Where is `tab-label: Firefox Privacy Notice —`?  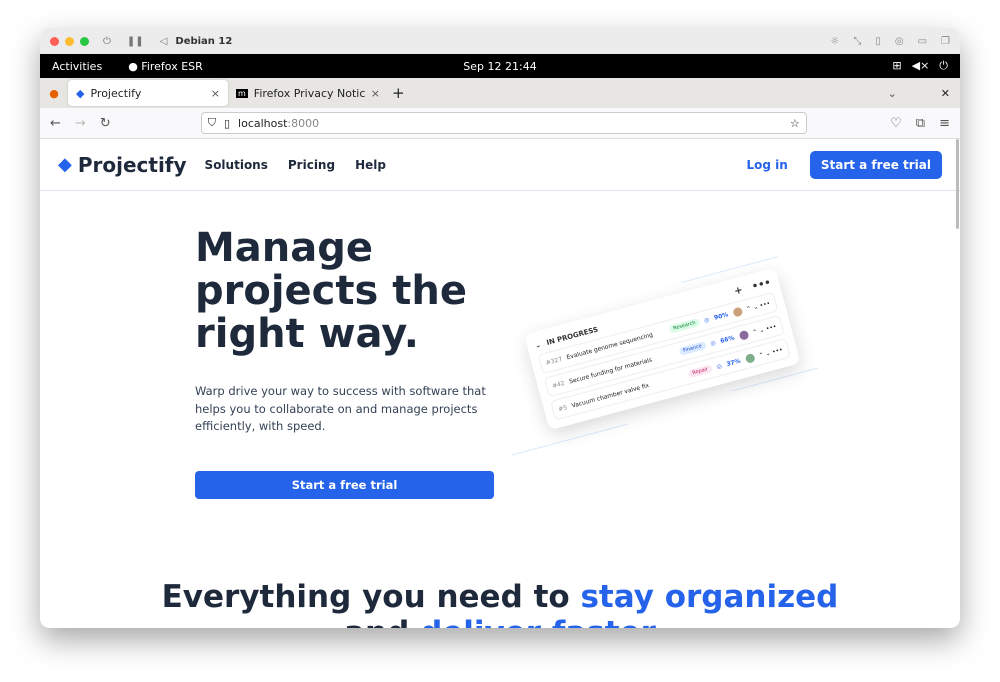 tab-label: Firefox Privacy Notice — is located at coordinates (309, 93).